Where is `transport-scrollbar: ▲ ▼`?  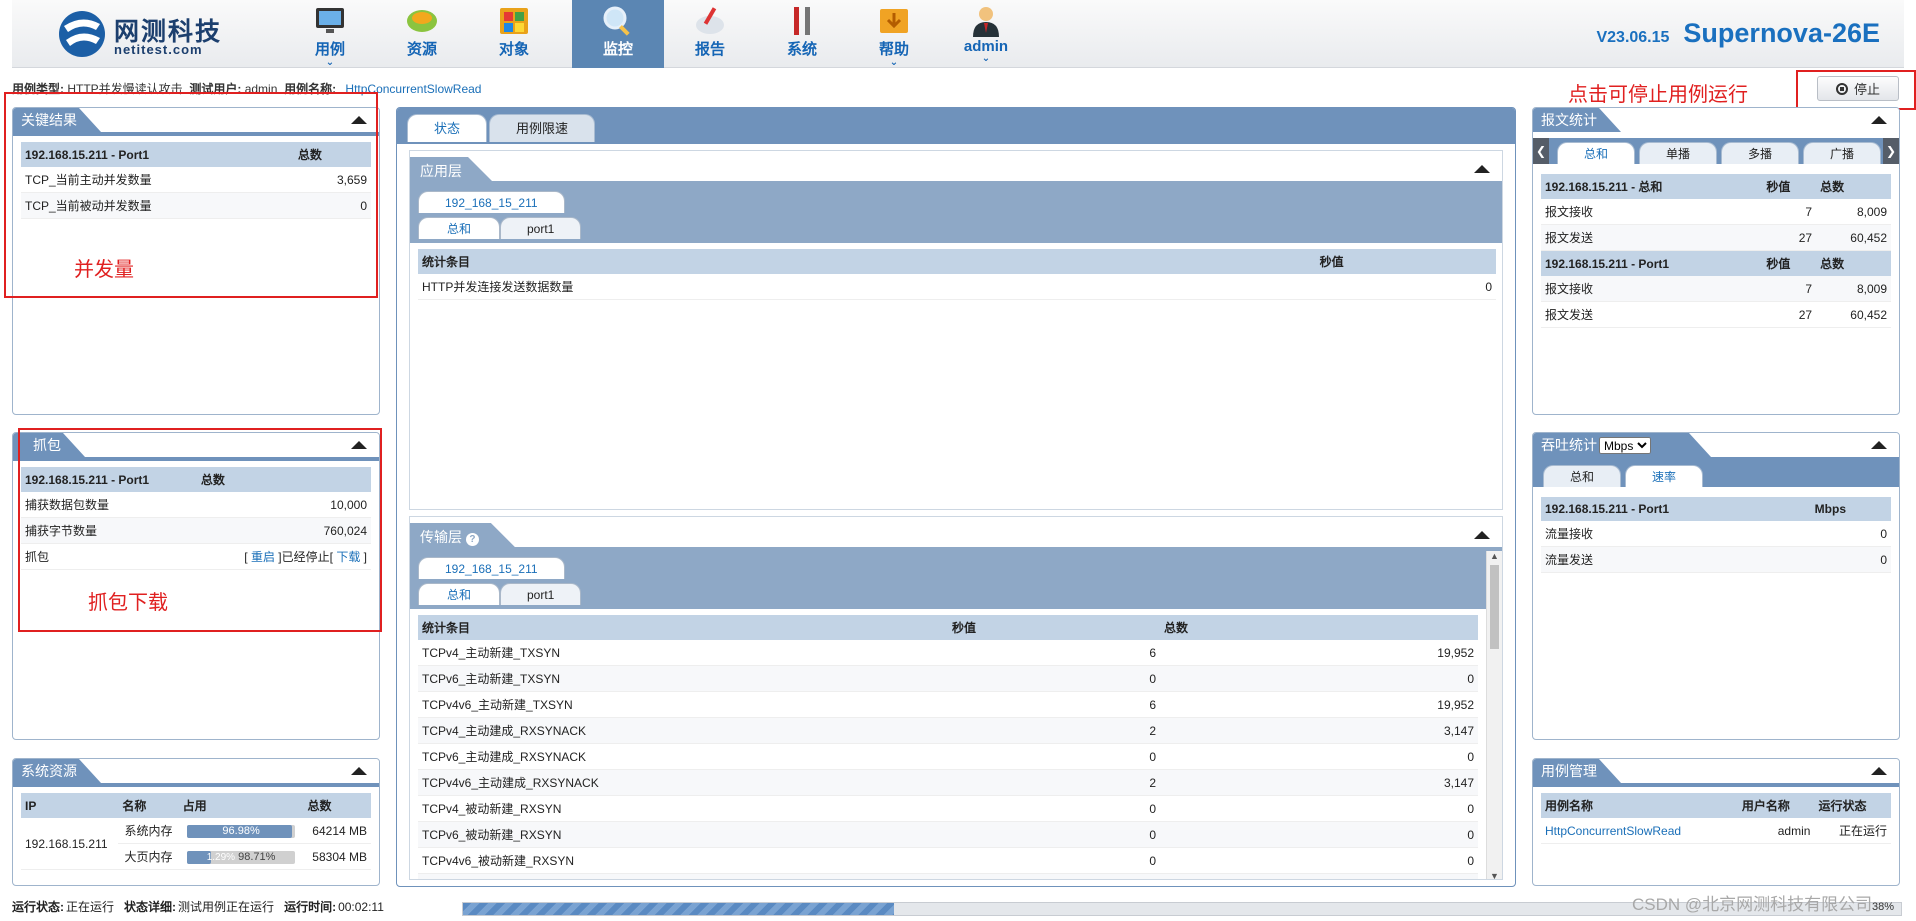
transport-scrollbar: ▲ ▼ is located at coordinates (1494, 715).